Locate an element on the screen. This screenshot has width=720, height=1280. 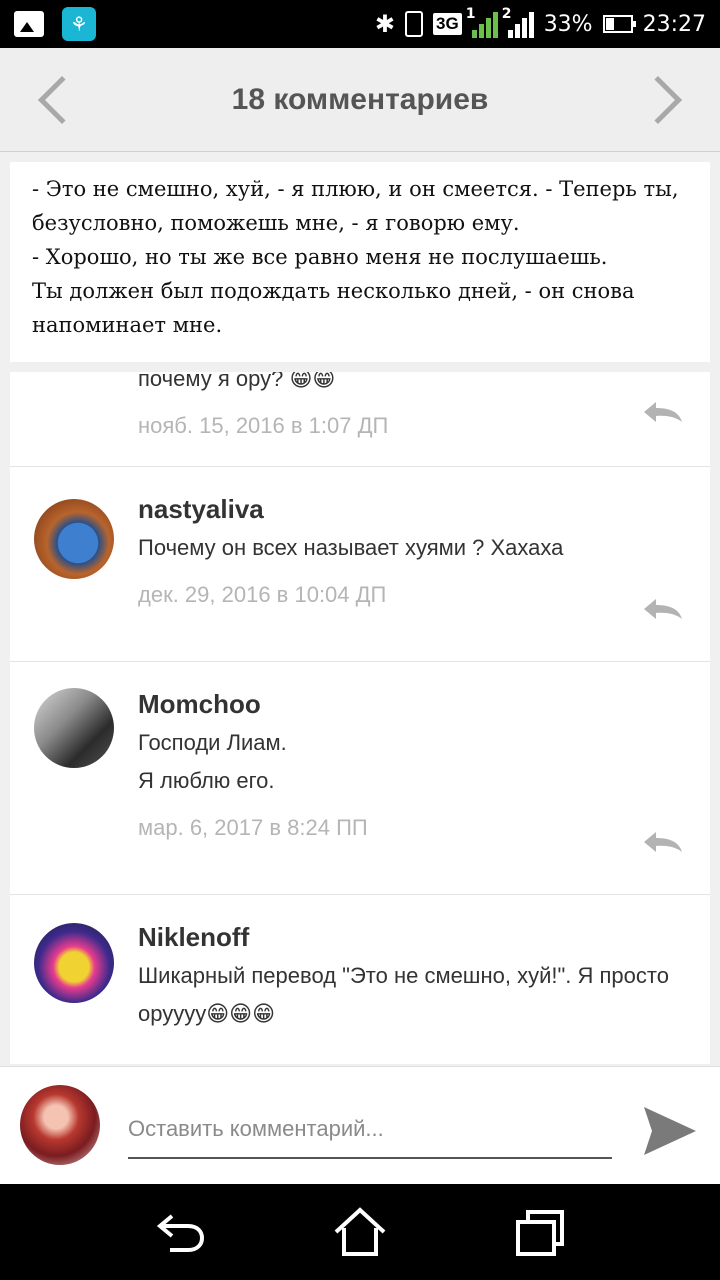
battery-percent: 33% is located at coordinates (568, 24).